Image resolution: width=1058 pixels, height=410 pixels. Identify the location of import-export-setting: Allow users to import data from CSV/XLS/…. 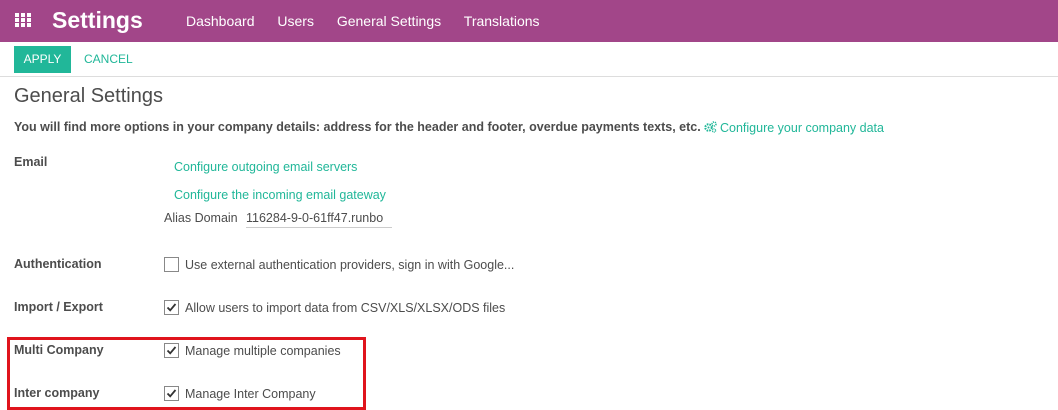
(334, 307).